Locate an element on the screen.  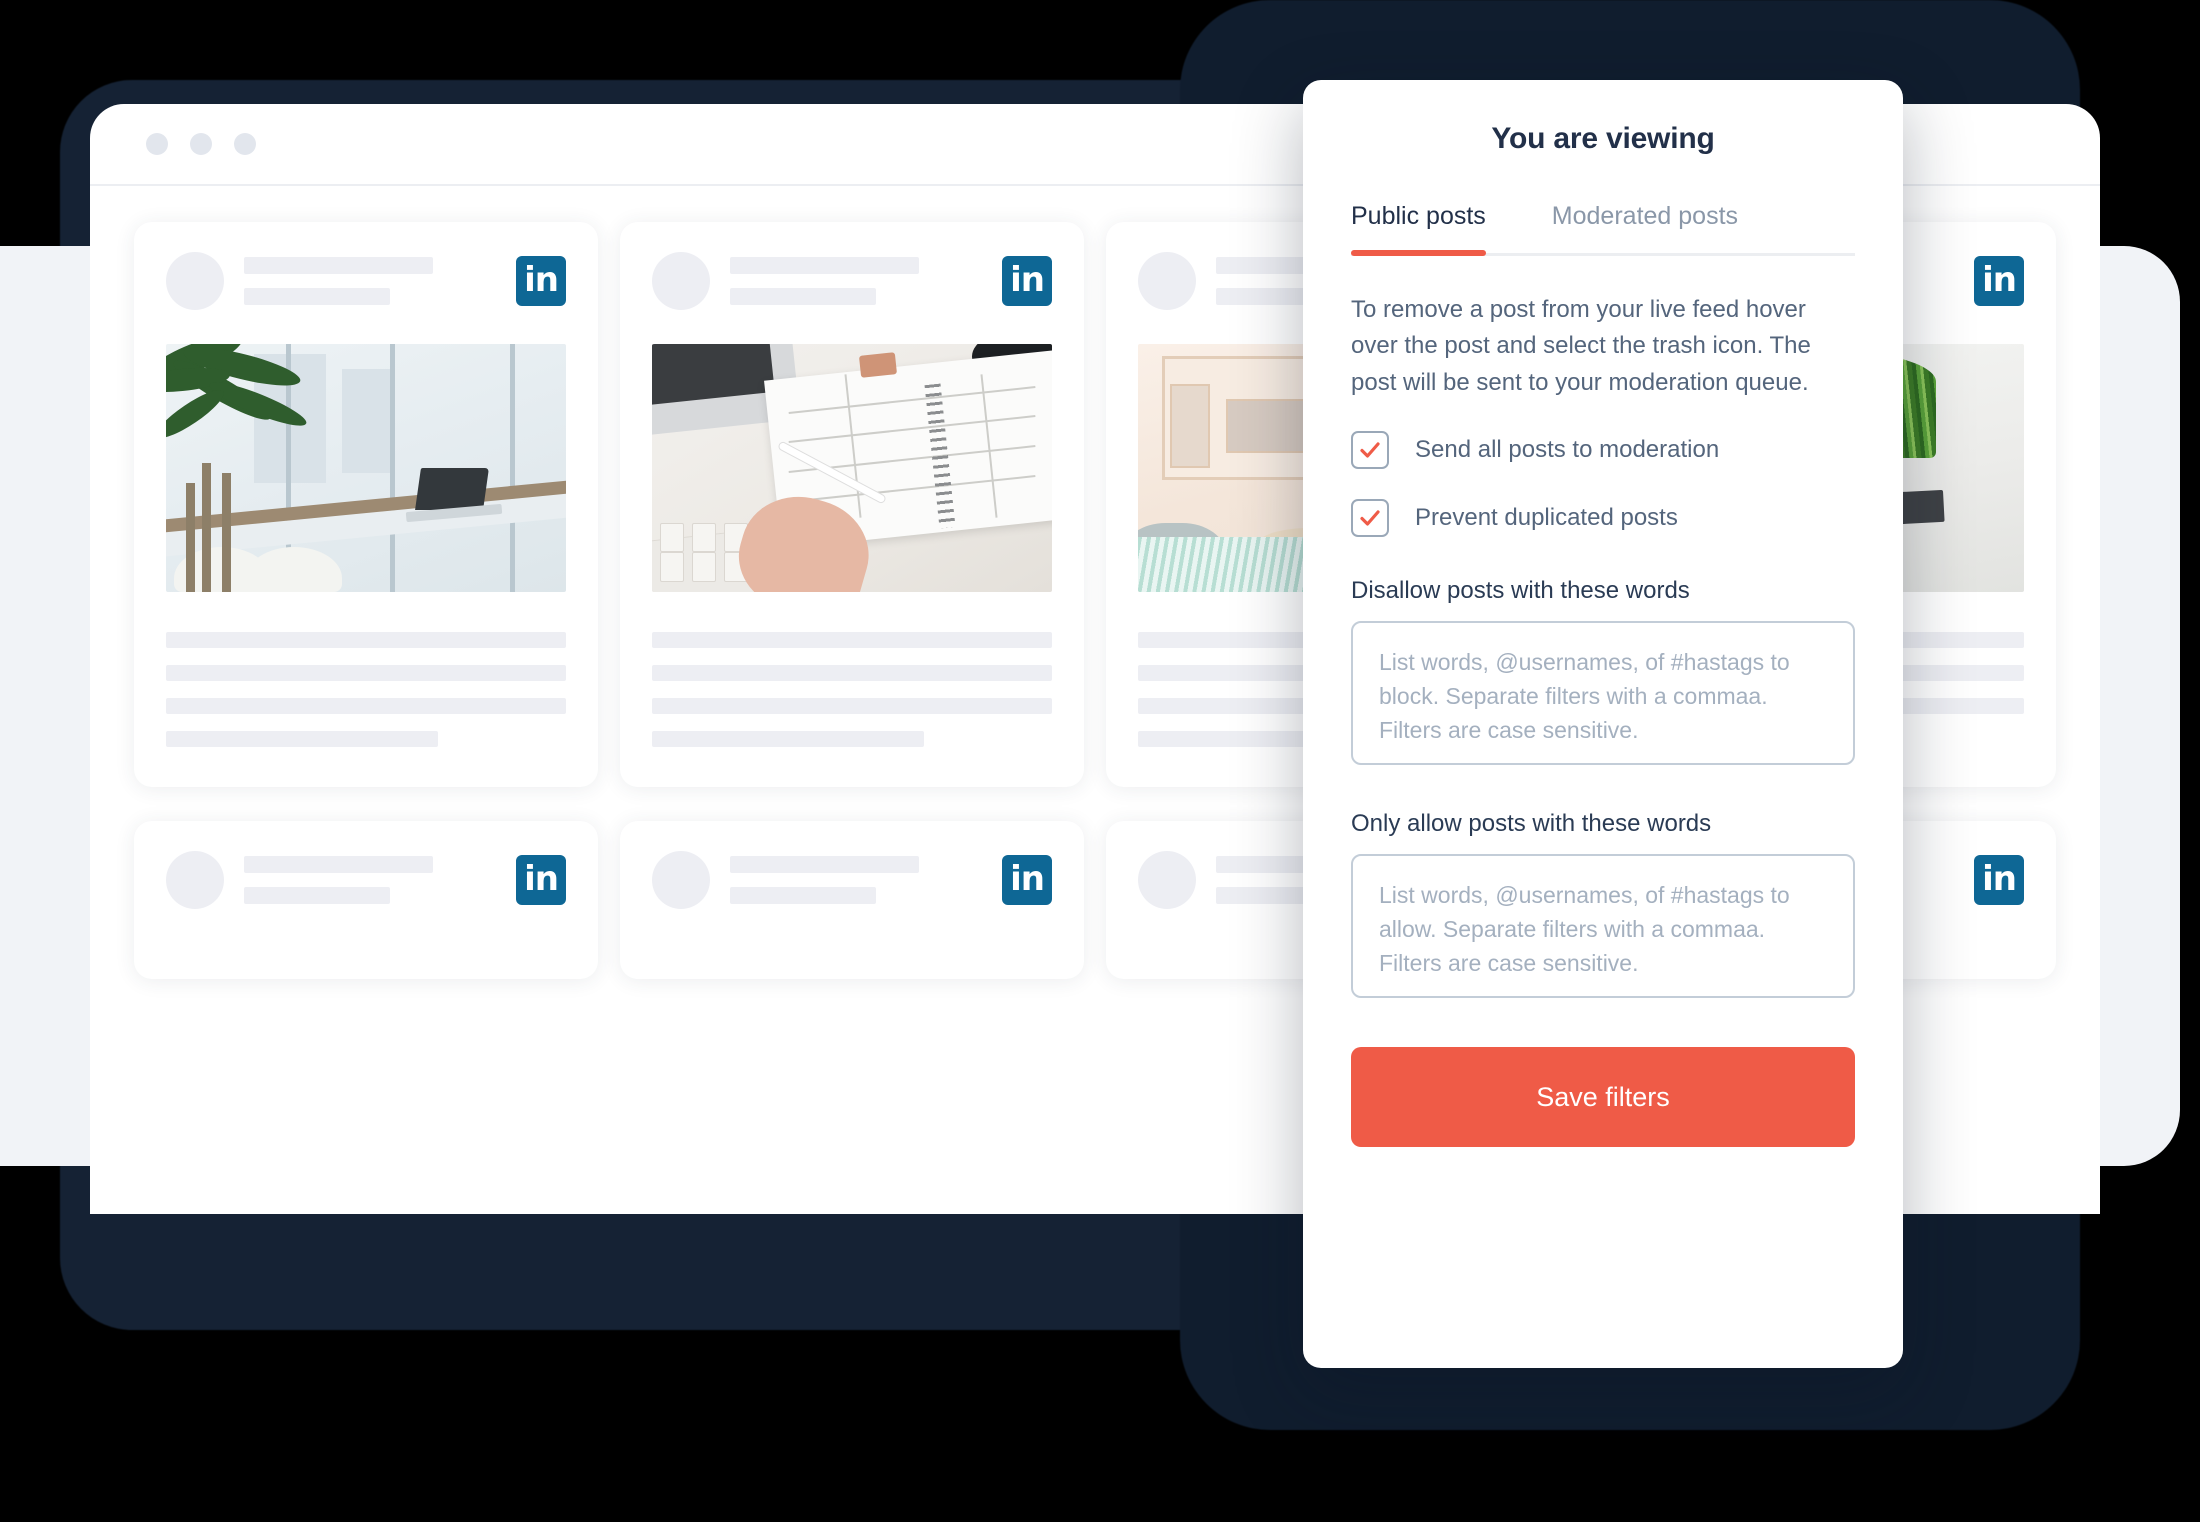
post-photo-desk-planner-hand is located at coordinates (852, 468).